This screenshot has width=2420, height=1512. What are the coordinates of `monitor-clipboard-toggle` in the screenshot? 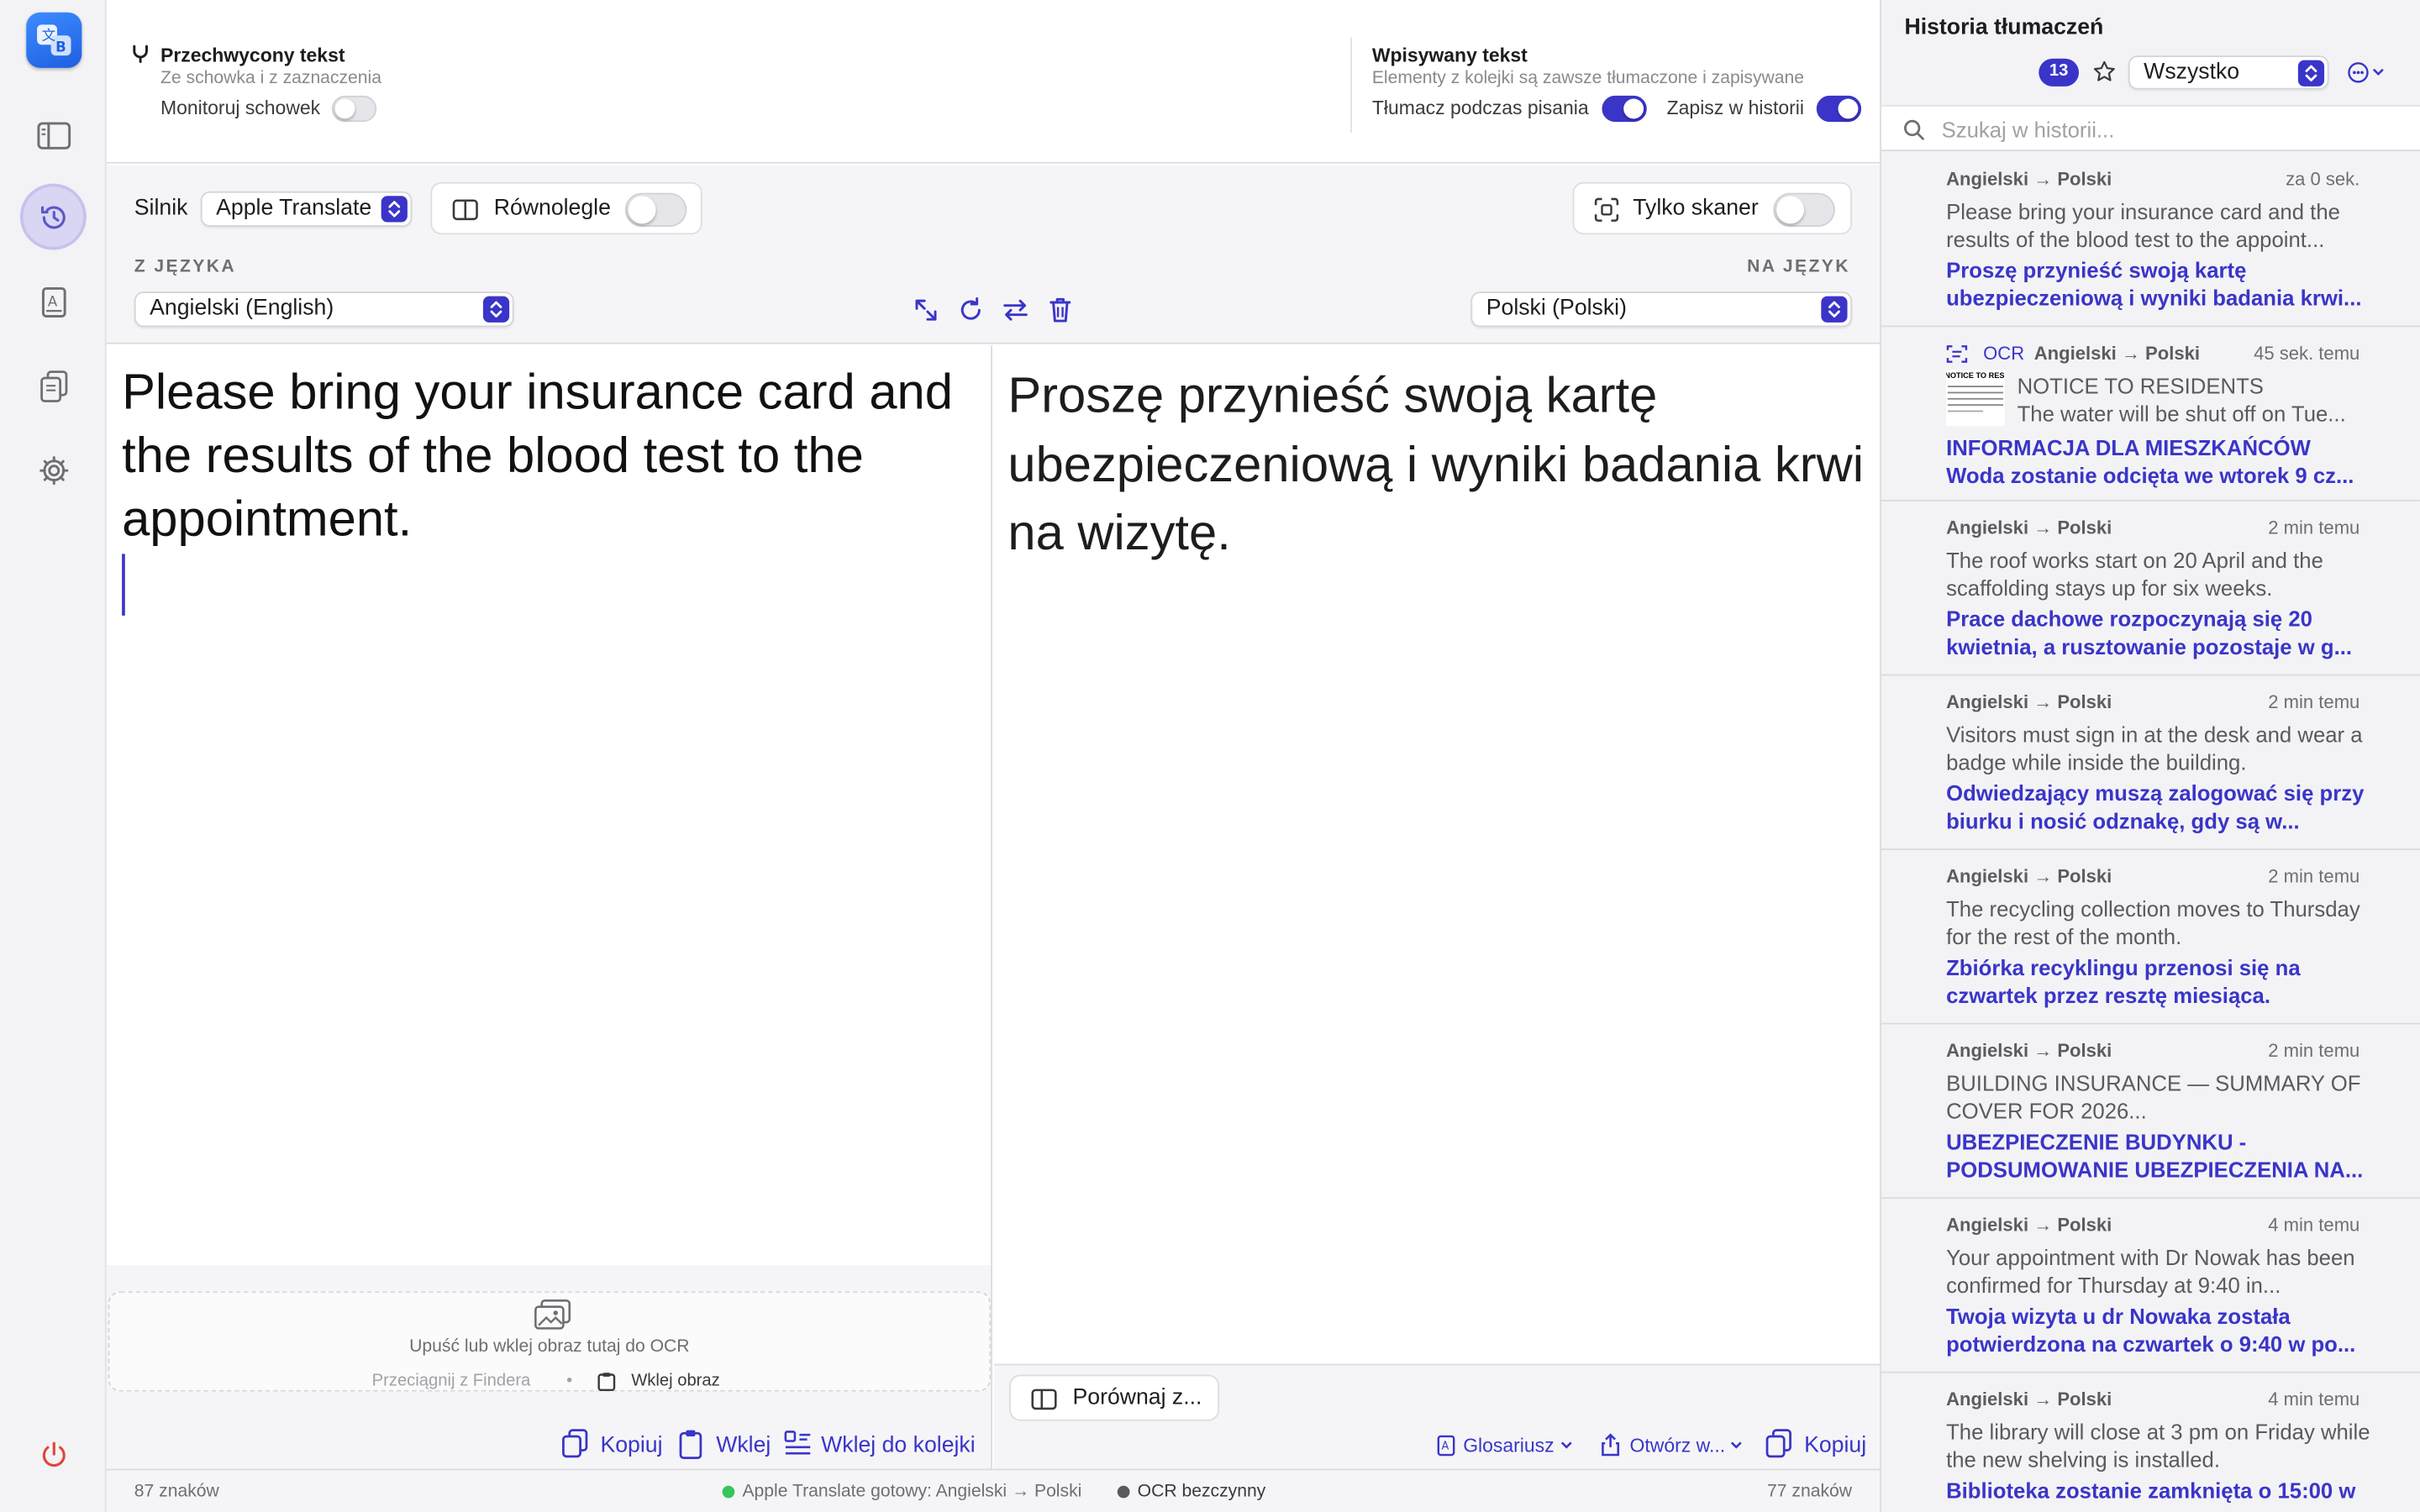 It's located at (354, 109).